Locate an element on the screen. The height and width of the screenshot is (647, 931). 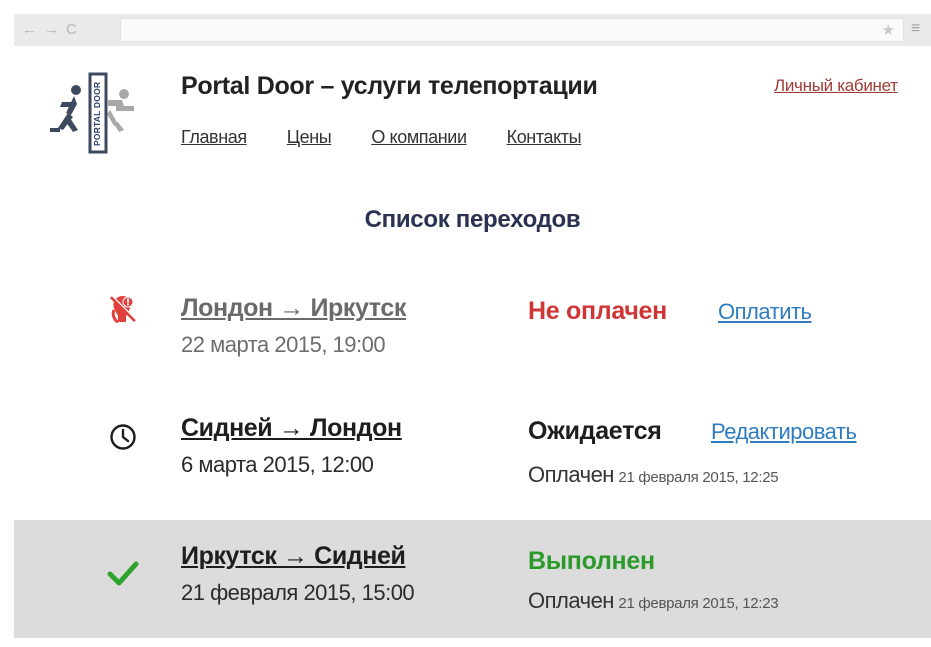
edit-link: Редактировать is located at coordinates (784, 432).